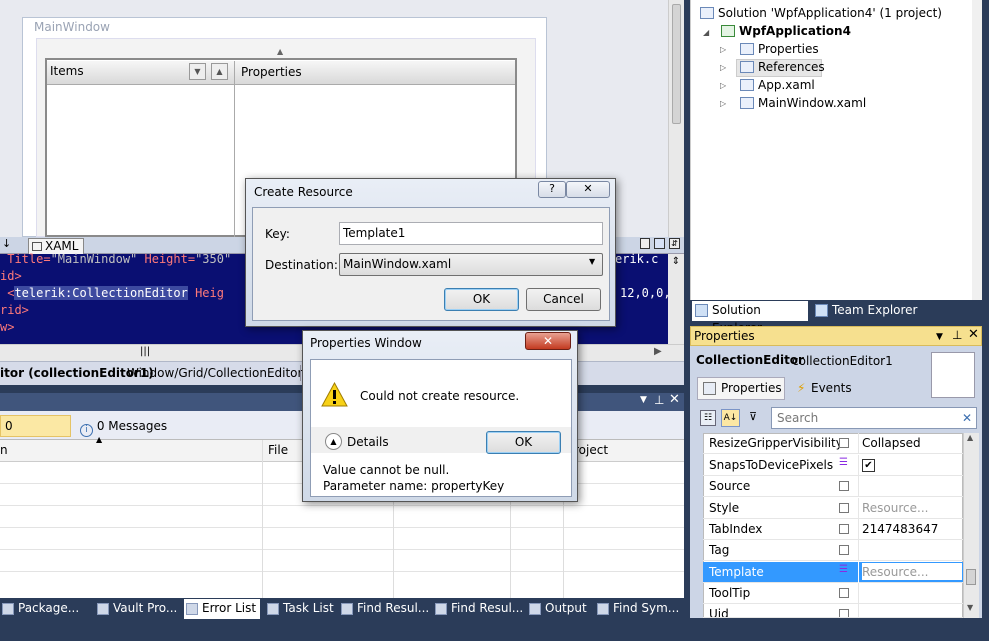  What do you see at coordinates (821, 310) in the screenshot?
I see `team-explorer-icon` at bounding box center [821, 310].